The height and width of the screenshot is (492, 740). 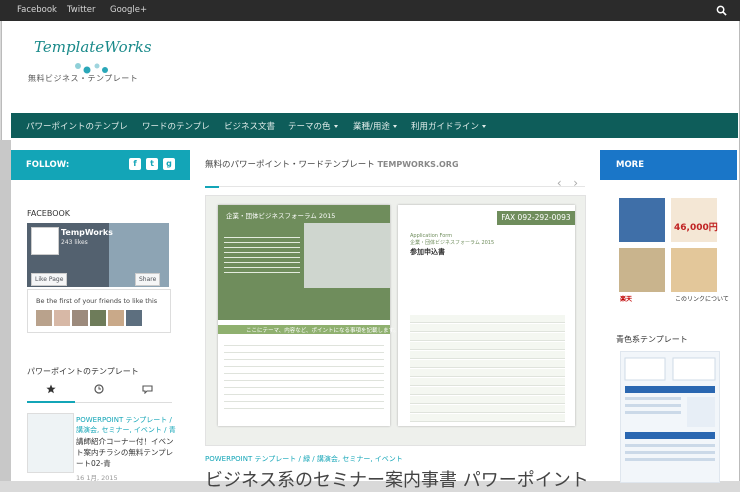 I want to click on nav-item-theme-color: テーマの色, so click(x=313, y=126).